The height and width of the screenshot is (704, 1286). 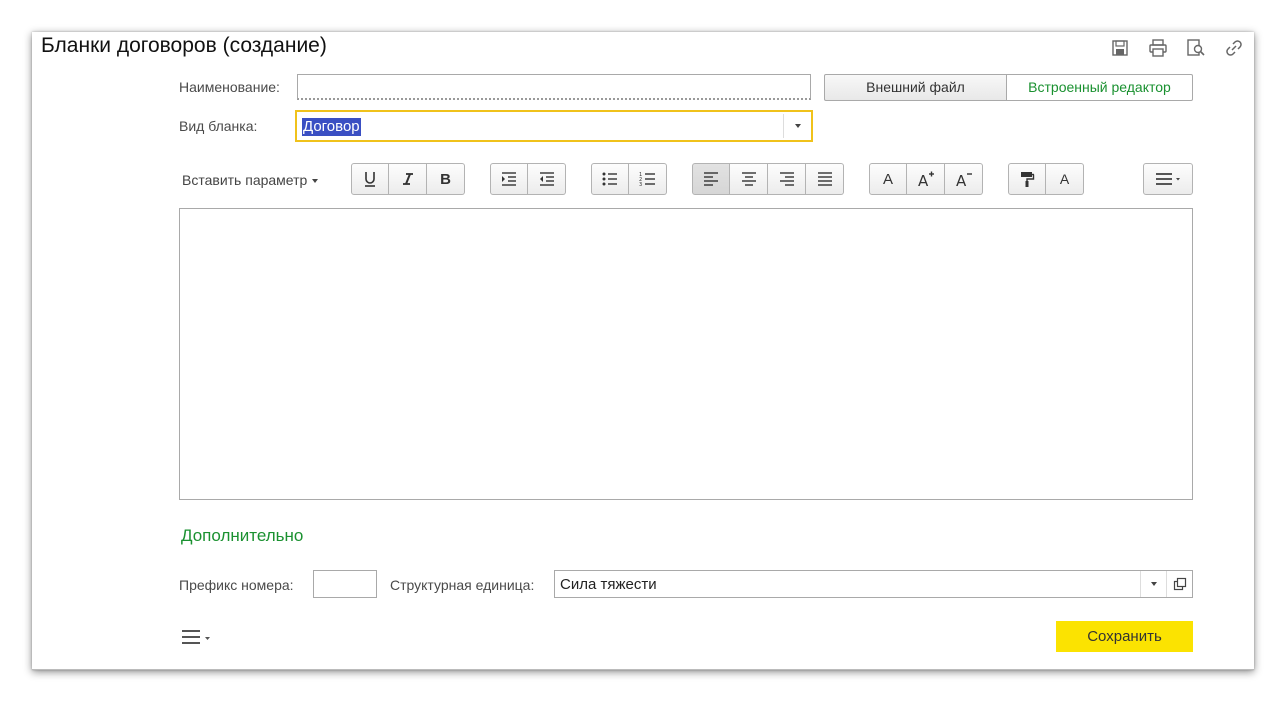 I want to click on align-center-button, so click(x=749, y=179).